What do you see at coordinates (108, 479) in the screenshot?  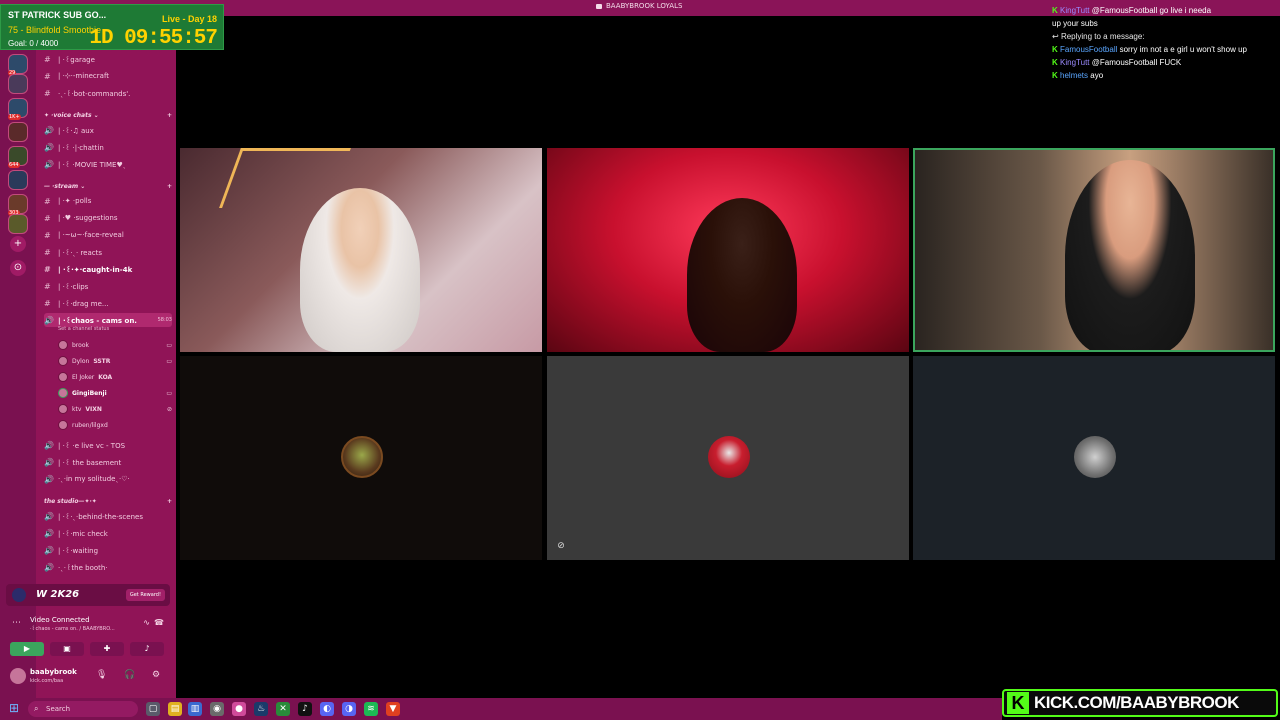 I see `voice-channel-item: 🔊 ·ˎ·in my solitudeˎ·♡·` at bounding box center [108, 479].